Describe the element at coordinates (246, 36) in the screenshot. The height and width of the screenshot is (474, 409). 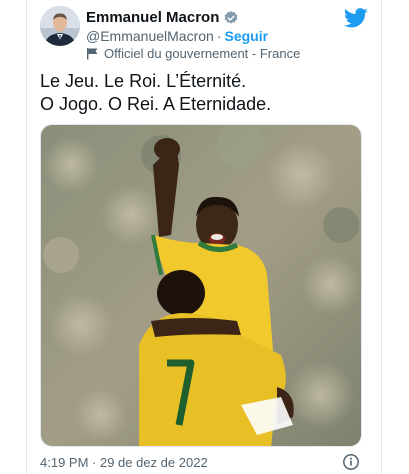
I see `follow-button: Seguir` at that location.